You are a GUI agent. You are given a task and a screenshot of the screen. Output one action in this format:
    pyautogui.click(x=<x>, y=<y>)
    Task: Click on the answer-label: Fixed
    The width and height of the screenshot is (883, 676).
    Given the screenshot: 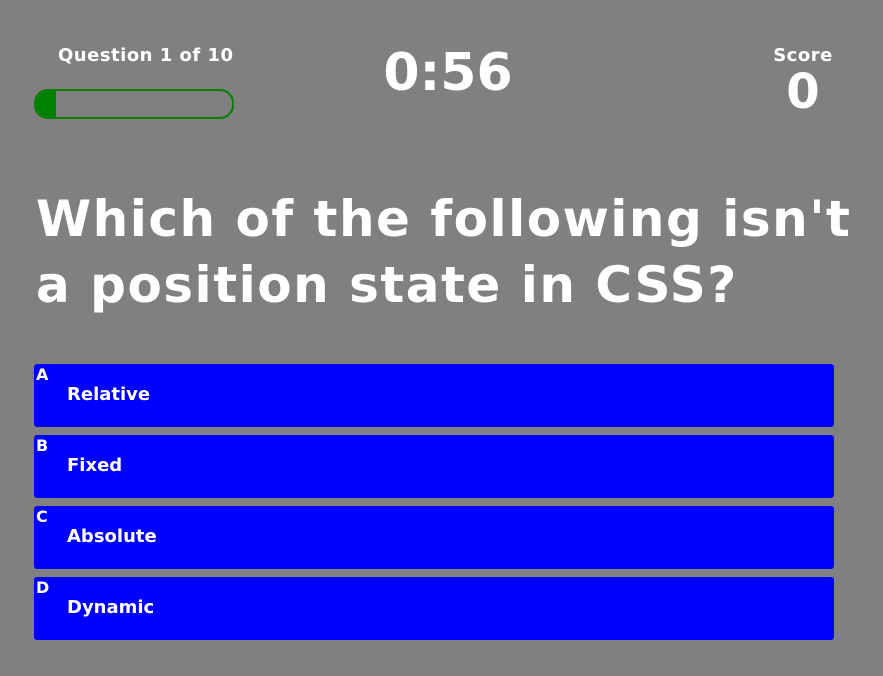 What is the action you would take?
    pyautogui.click(x=95, y=465)
    